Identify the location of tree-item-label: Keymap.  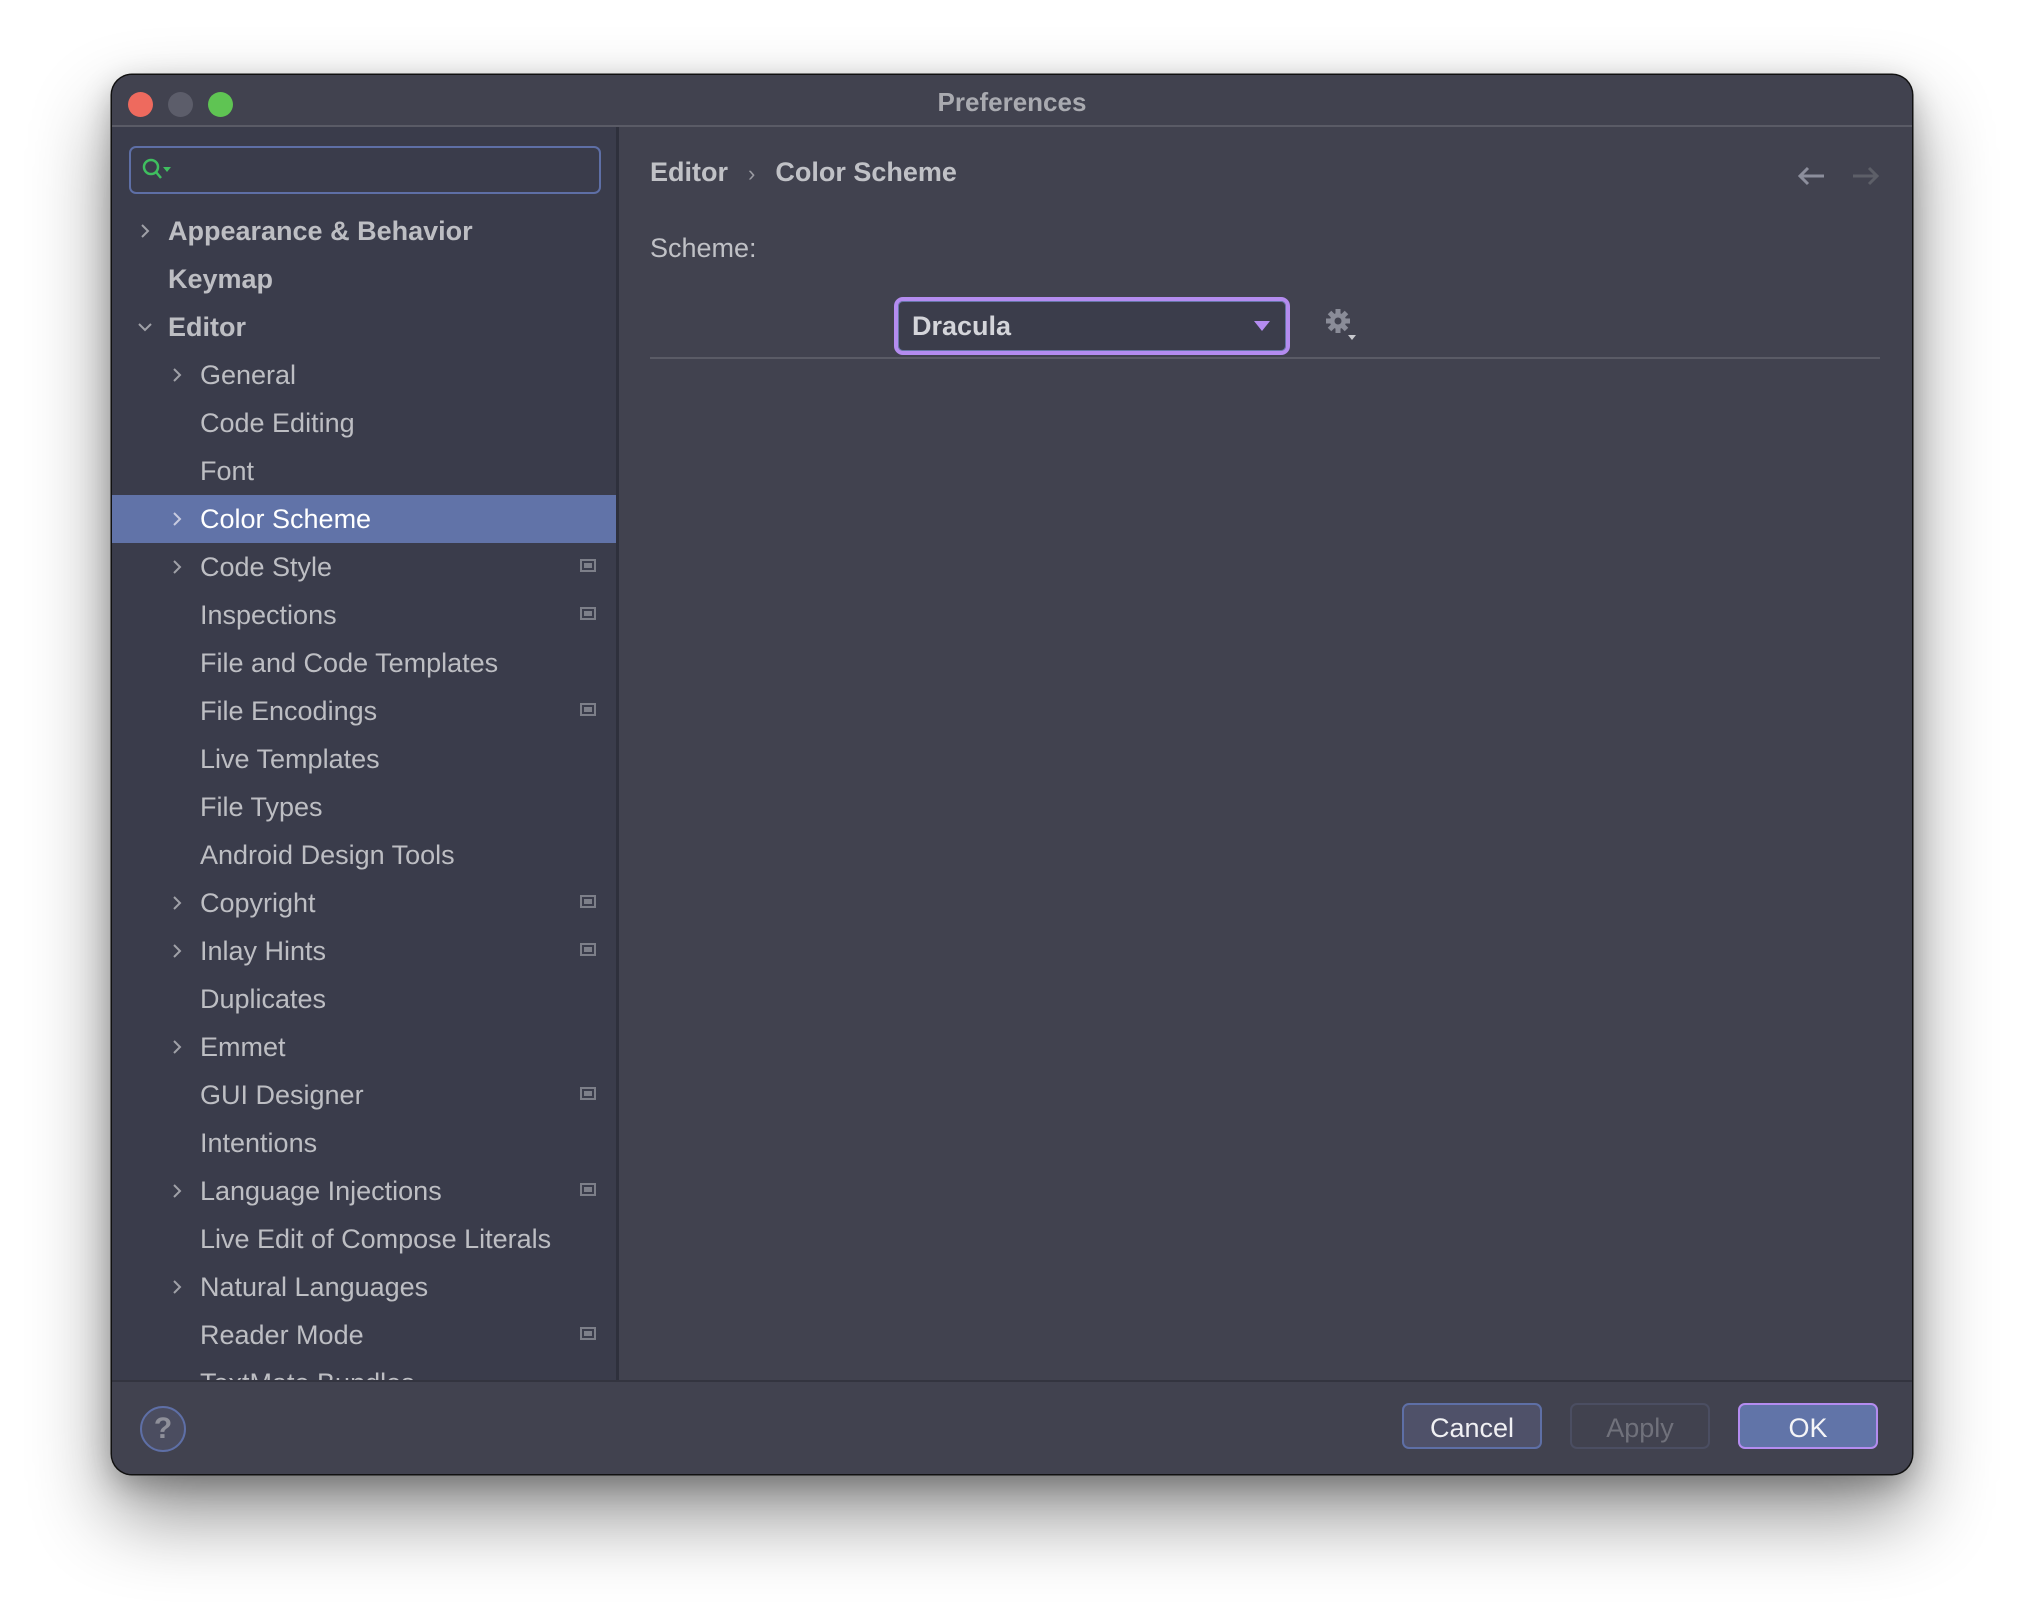
(221, 279).